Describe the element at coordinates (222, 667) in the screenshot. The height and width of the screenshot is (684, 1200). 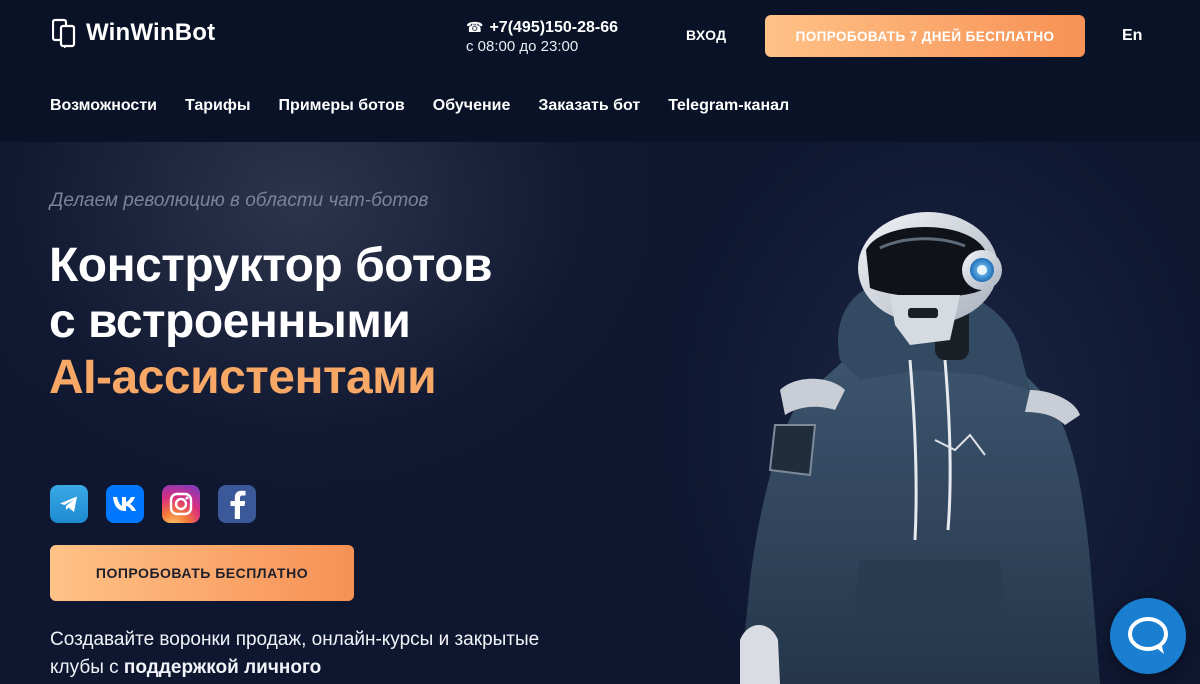
I see `subtext-bold: поддержкой личного` at that location.